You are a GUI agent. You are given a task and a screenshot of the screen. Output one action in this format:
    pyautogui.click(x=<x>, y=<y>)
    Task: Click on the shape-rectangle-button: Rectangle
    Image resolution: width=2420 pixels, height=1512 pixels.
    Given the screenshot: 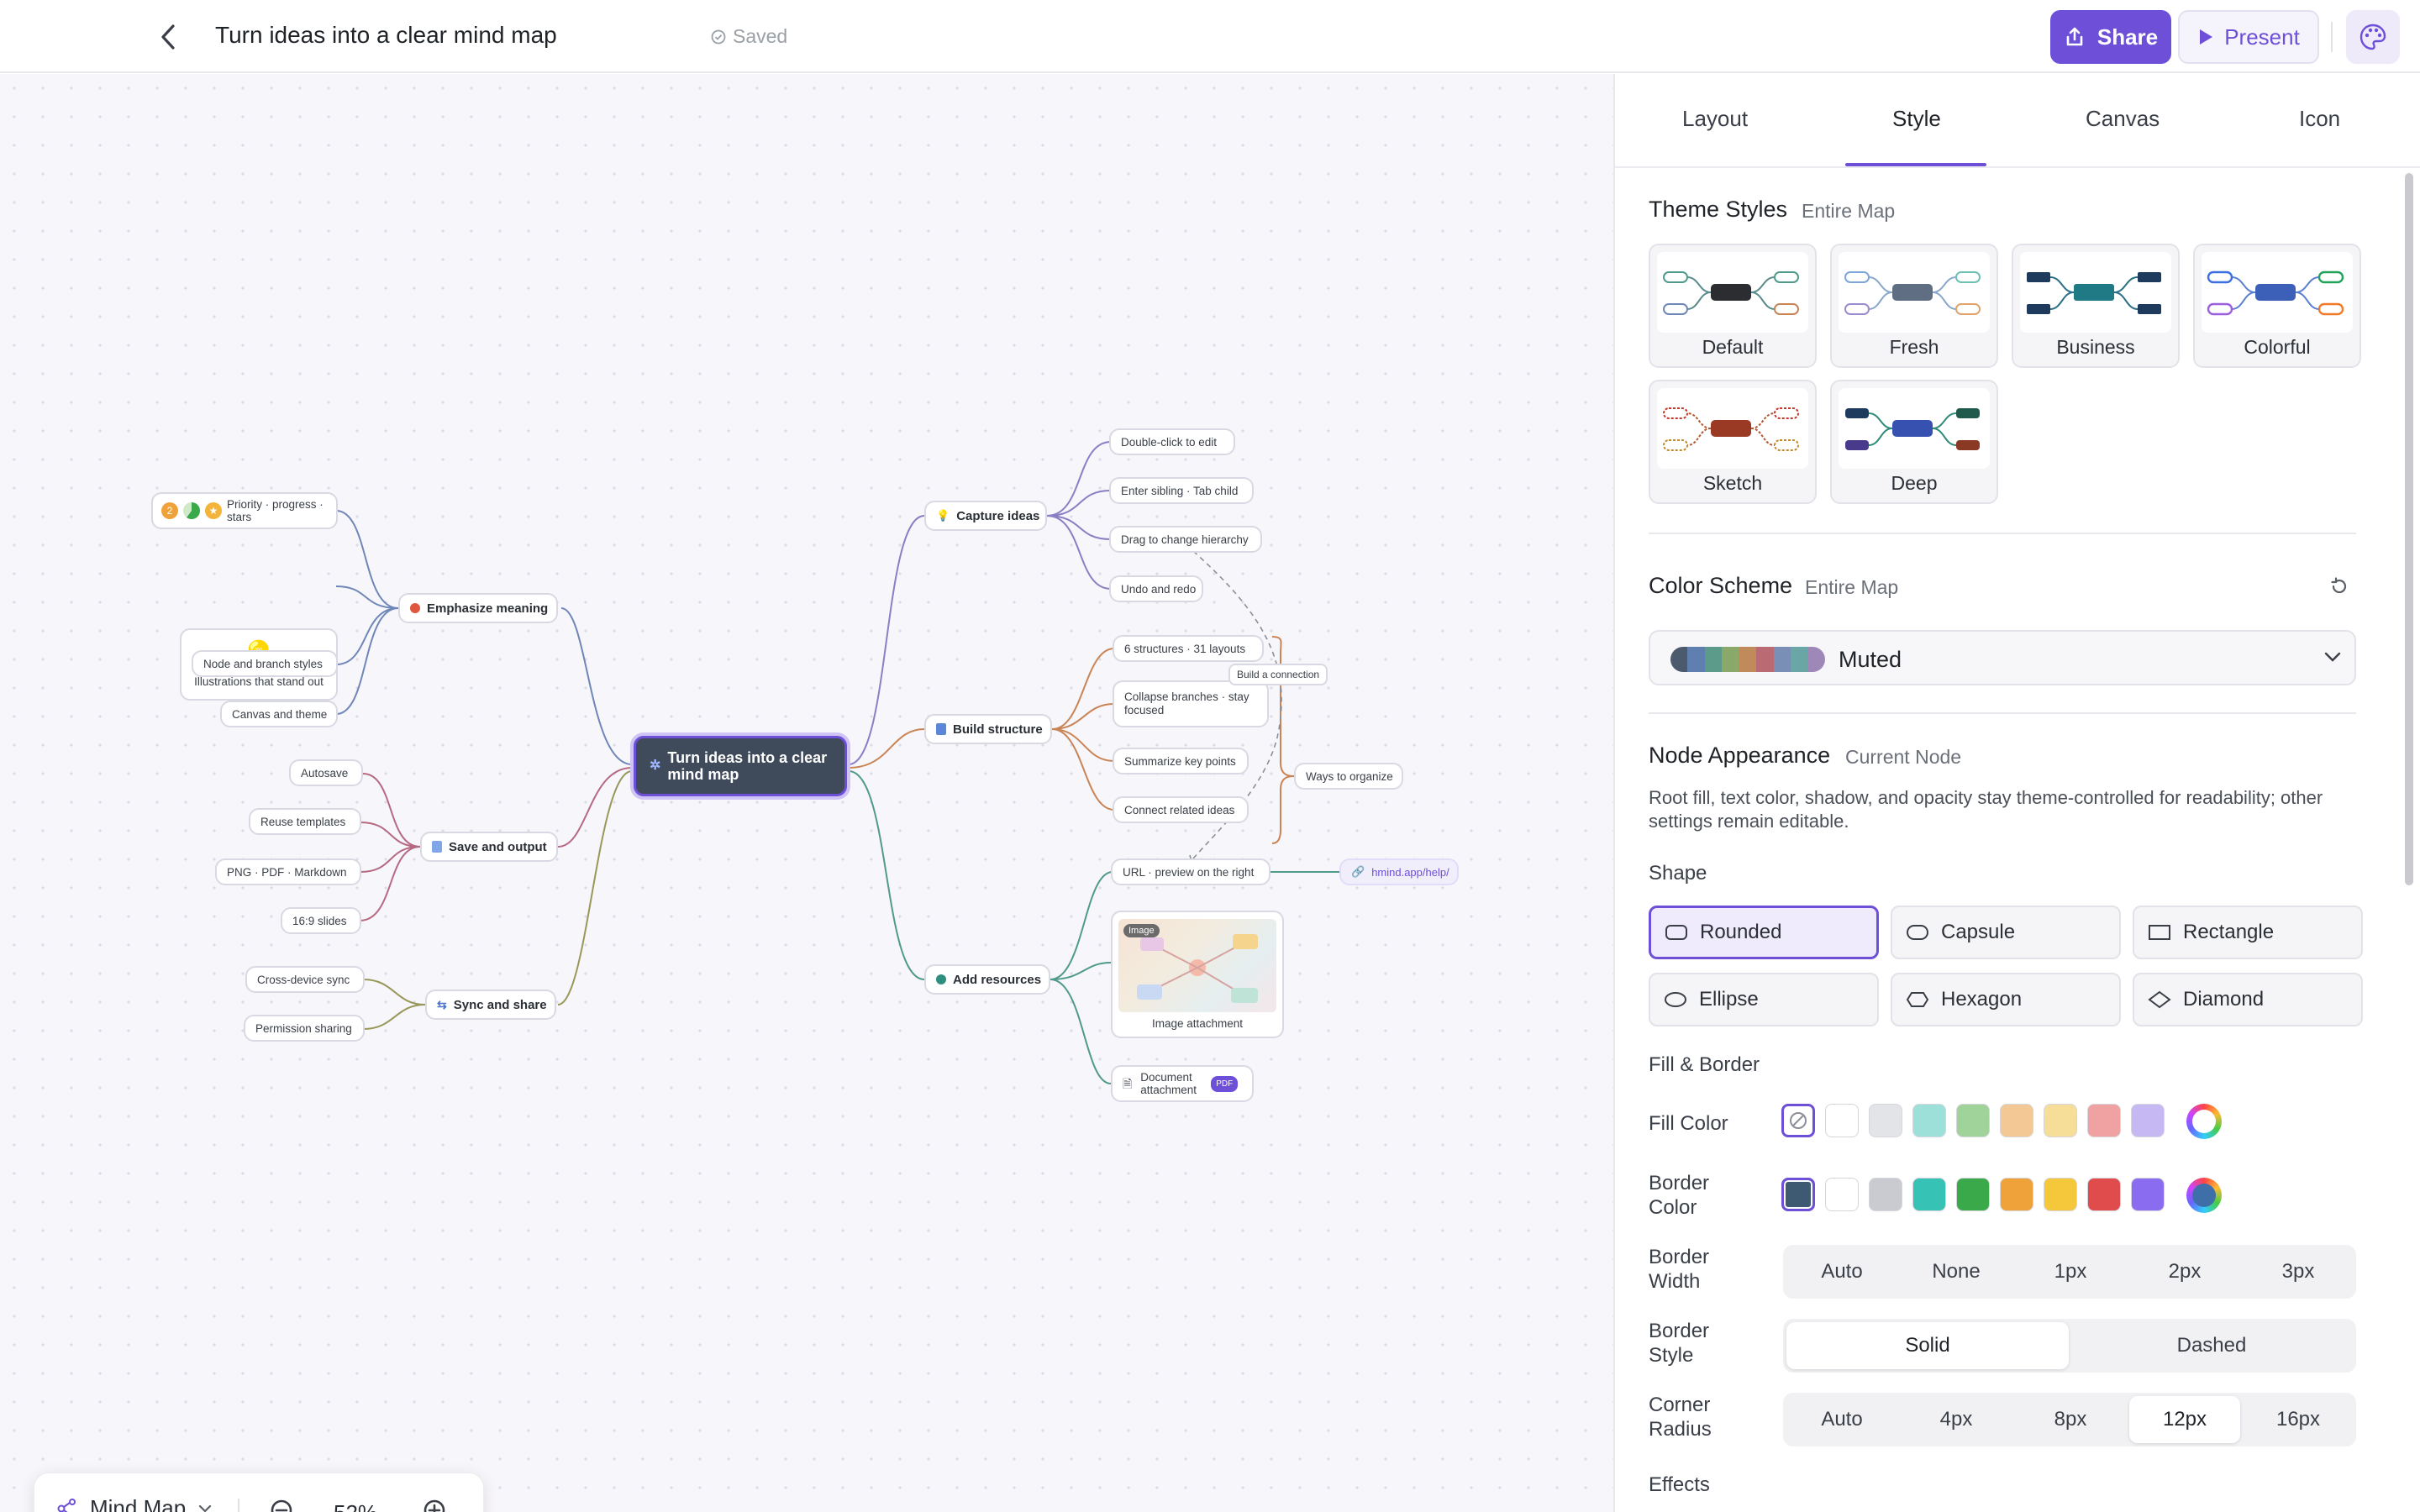 What is the action you would take?
    pyautogui.click(x=2248, y=932)
    